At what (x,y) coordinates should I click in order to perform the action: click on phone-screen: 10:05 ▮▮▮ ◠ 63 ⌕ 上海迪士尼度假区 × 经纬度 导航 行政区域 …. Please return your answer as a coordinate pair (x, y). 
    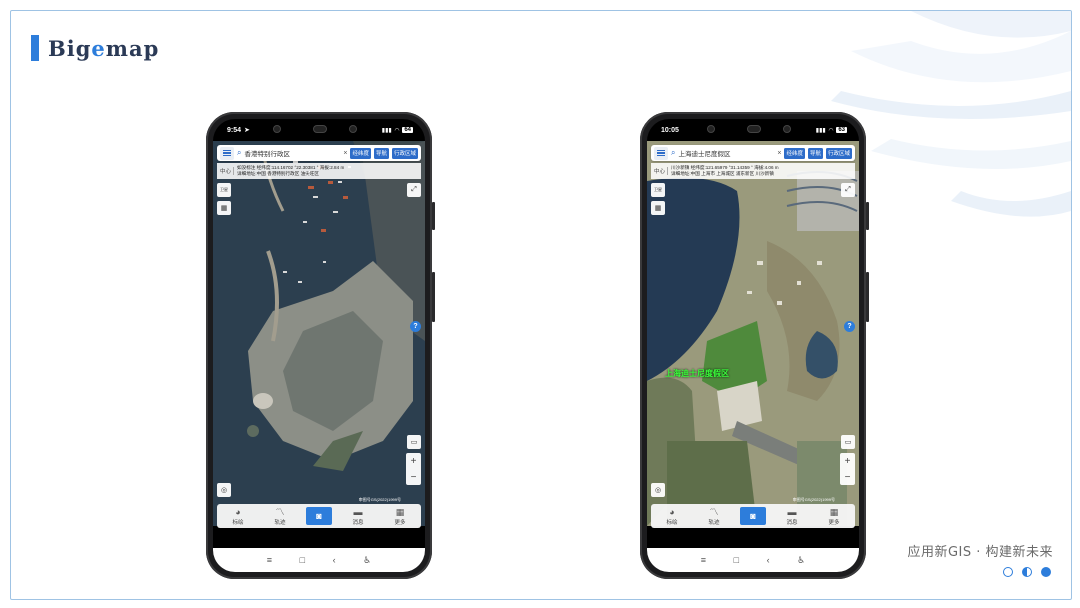
    Looking at the image, I should click on (753, 345).